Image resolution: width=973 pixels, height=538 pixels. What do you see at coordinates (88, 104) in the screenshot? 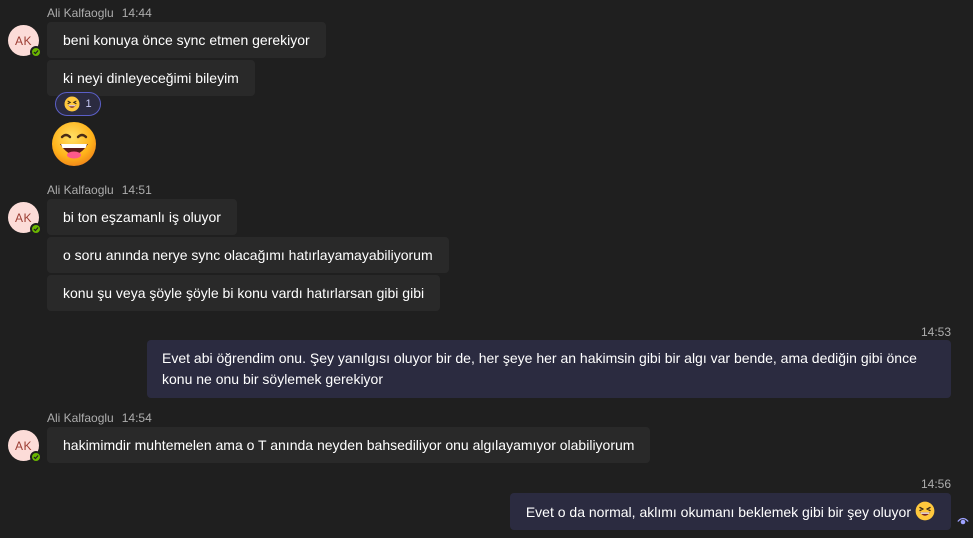
I see `reaction-count: 1` at bounding box center [88, 104].